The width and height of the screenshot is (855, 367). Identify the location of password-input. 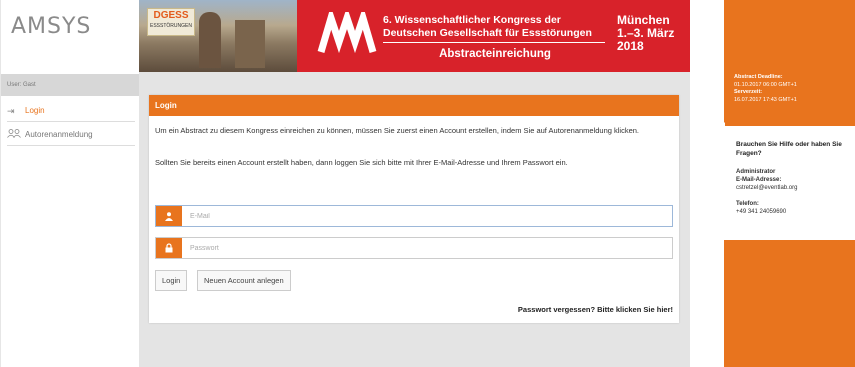
(427, 248).